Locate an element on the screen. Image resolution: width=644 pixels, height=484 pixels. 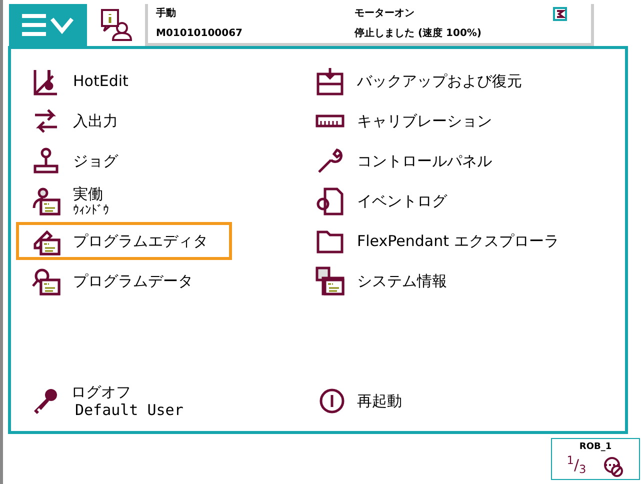
mode-text: 手動 is located at coordinates (166, 14).